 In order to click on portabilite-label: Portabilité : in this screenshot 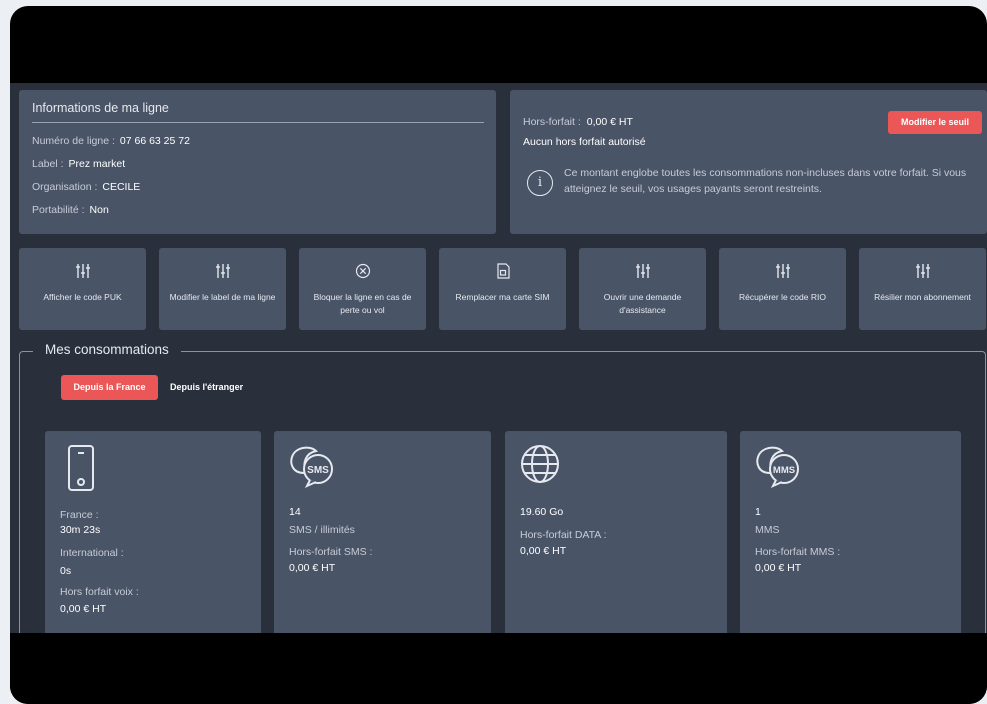, I will do `click(58, 210)`.